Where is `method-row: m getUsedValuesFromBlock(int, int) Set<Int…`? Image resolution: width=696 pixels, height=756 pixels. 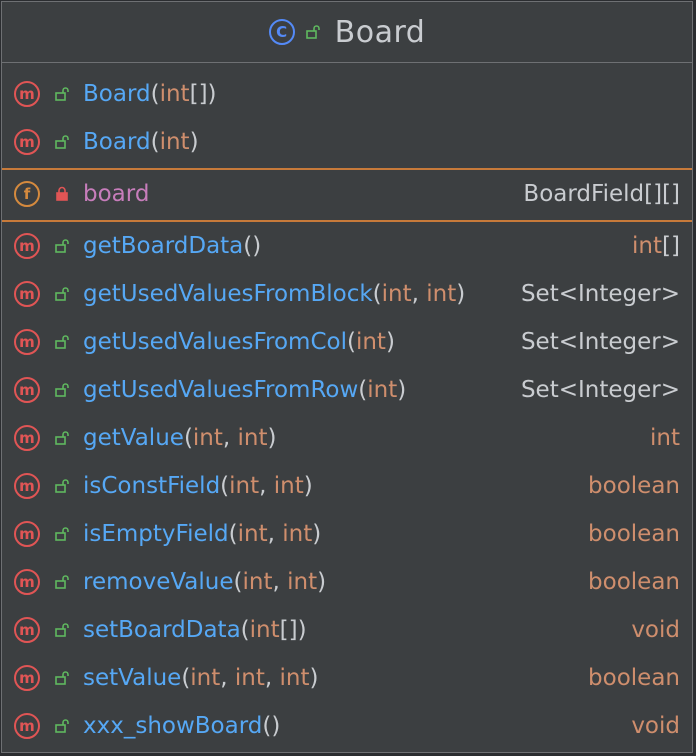 method-row: m getUsedValuesFromBlock(int, int) Set<Int… is located at coordinates (347, 294).